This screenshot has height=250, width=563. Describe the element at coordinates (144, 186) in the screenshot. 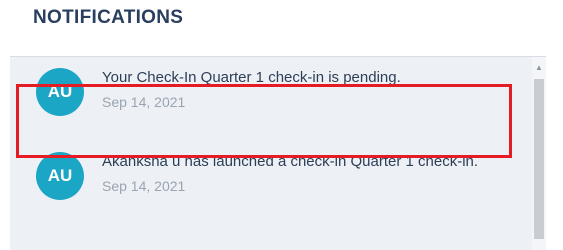

I see `notification-date: Sep 14, 2021` at that location.